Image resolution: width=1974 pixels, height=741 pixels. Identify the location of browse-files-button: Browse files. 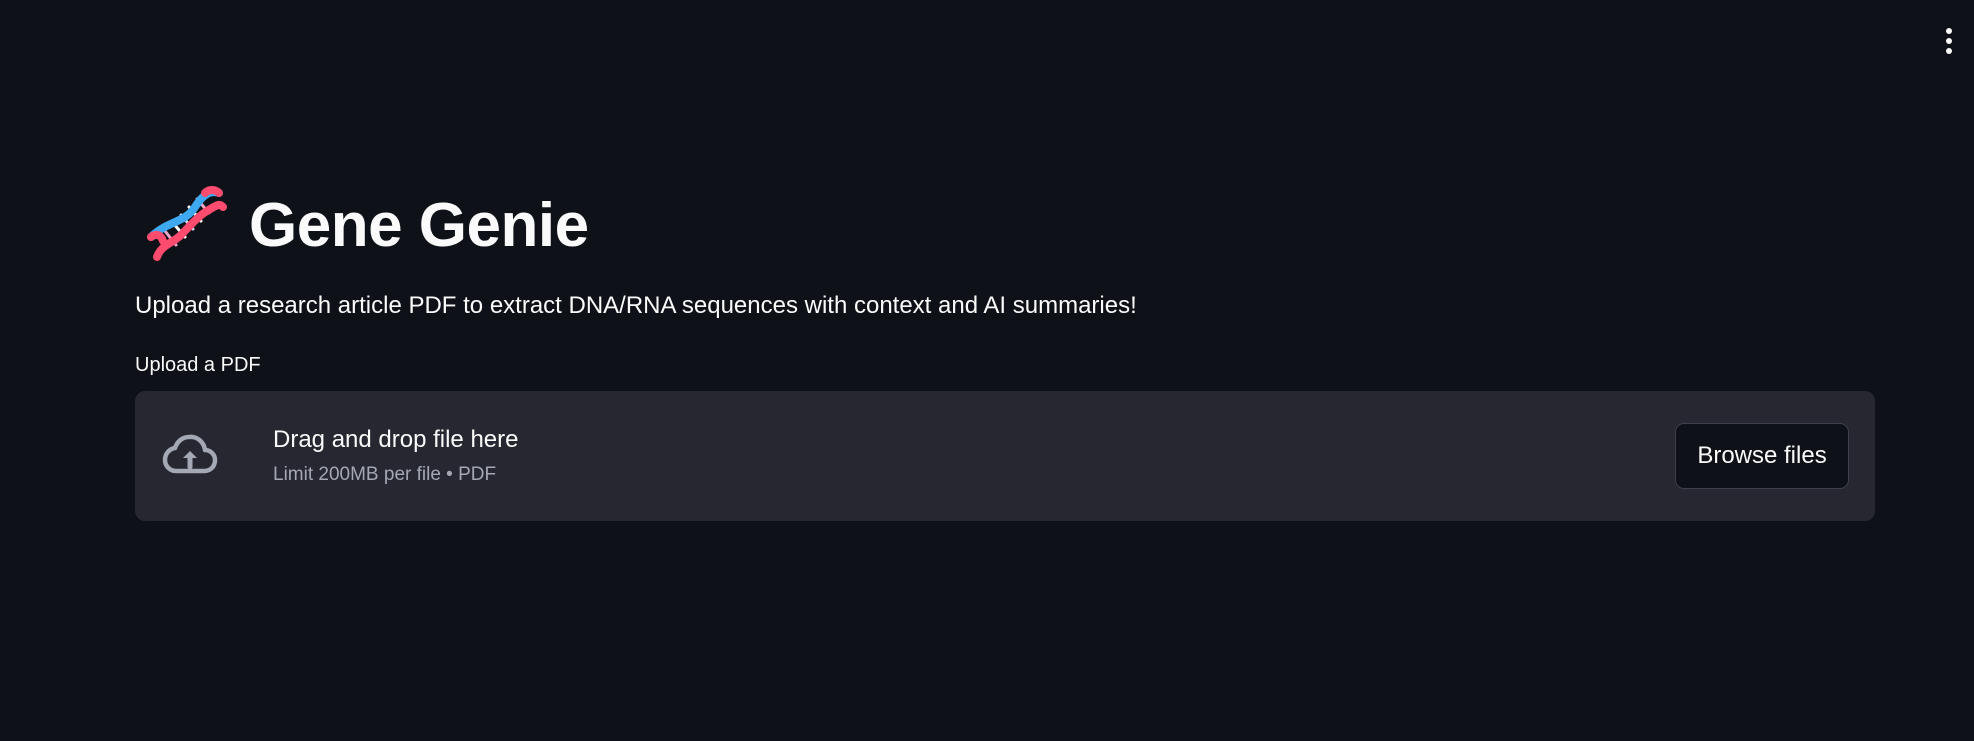
(1762, 456).